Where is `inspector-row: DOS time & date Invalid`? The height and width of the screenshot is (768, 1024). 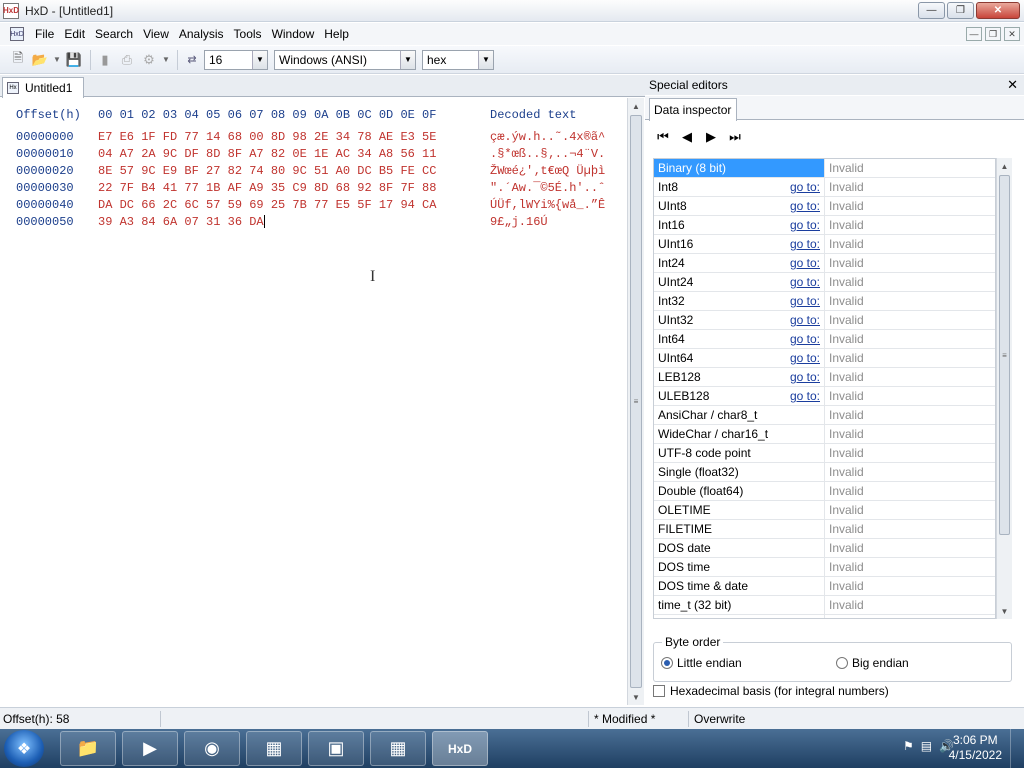
inspector-row: DOS time & date Invalid is located at coordinates (824, 586).